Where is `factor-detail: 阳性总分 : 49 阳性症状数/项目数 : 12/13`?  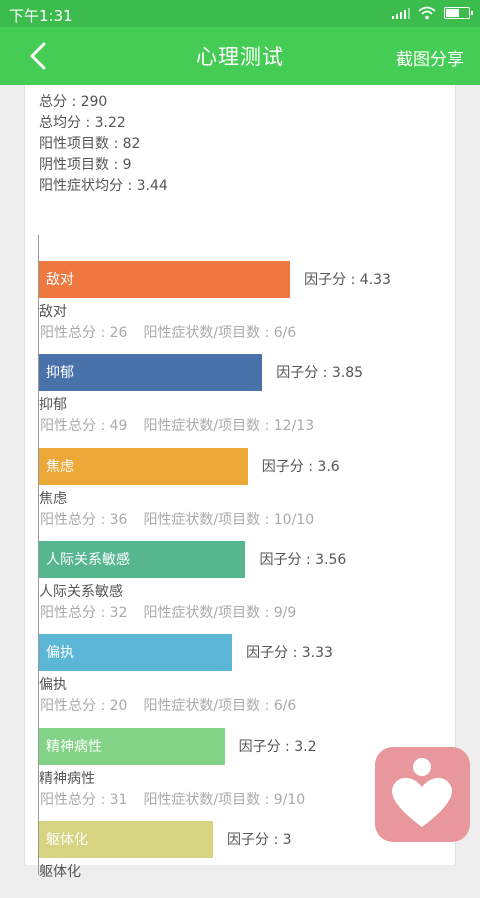 factor-detail: 阳性总分 : 49 阳性症状数/项目数 : 12/13 is located at coordinates (177, 425).